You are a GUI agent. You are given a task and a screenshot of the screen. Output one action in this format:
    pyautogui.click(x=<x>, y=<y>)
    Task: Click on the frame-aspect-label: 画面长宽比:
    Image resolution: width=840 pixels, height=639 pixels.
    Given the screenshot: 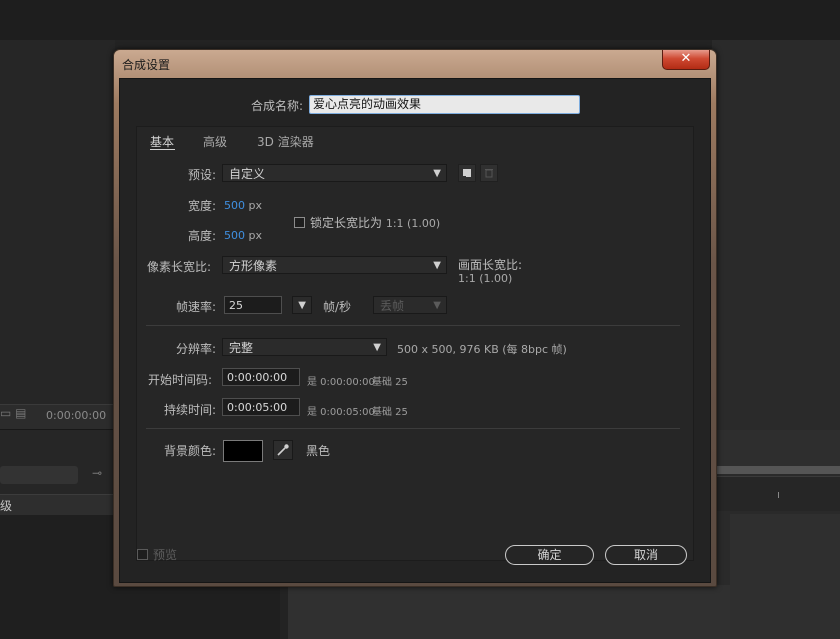 What is the action you would take?
    pyautogui.click(x=490, y=265)
    